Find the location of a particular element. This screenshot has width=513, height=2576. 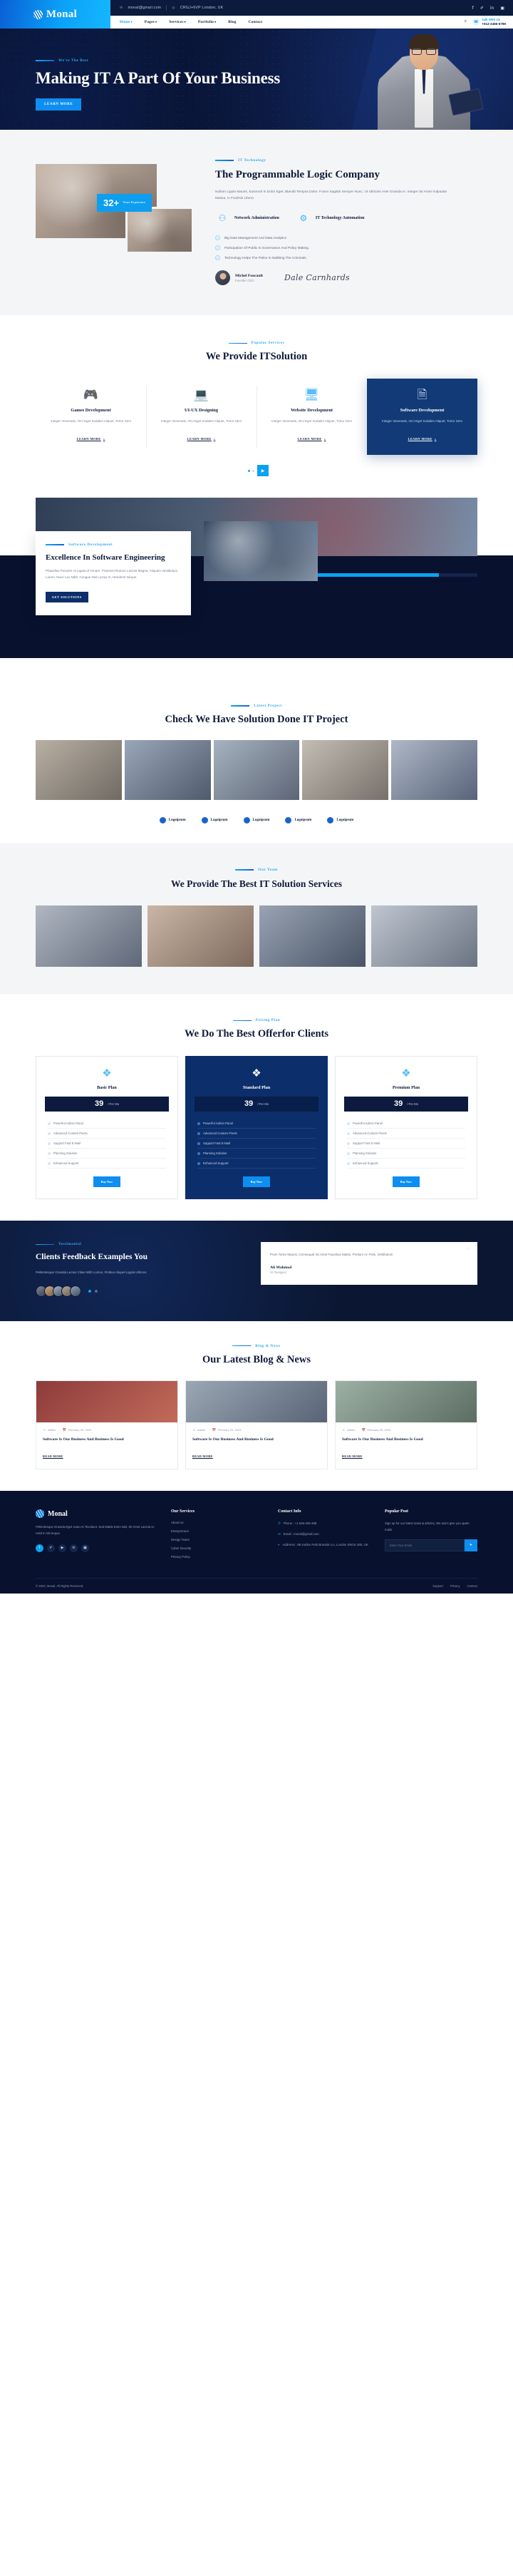

project-gallery is located at coordinates (256, 769).